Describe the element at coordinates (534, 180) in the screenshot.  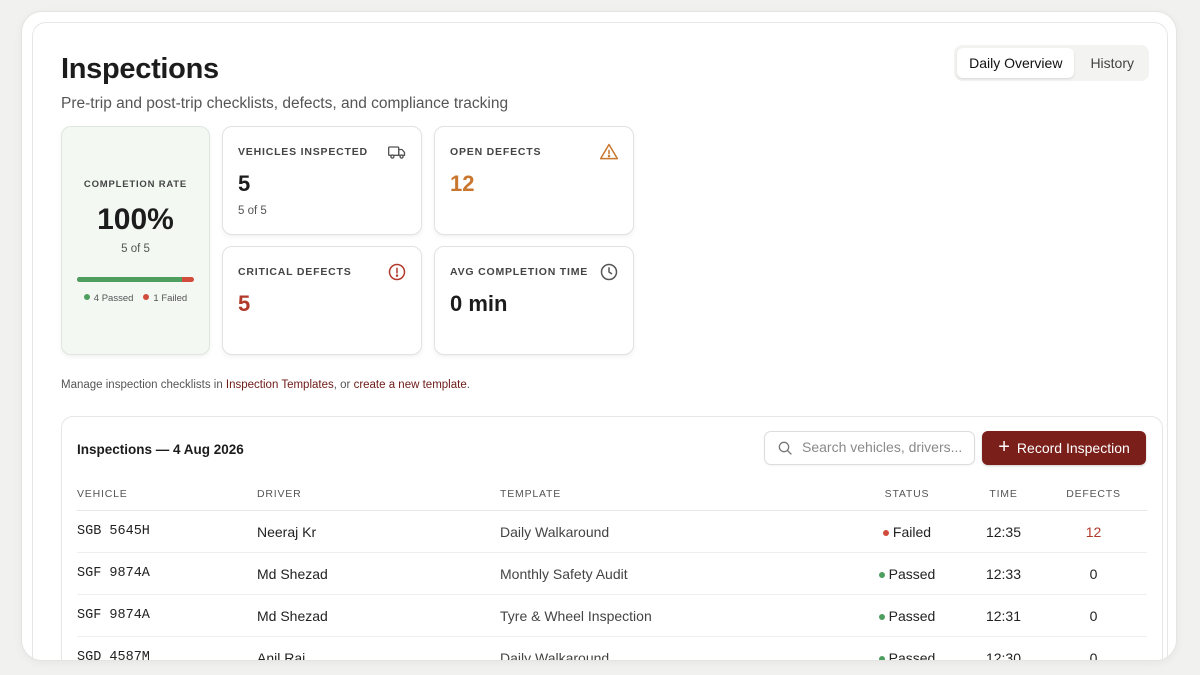
I see `open-defects-card: OPEN DEFECTS 12` at that location.